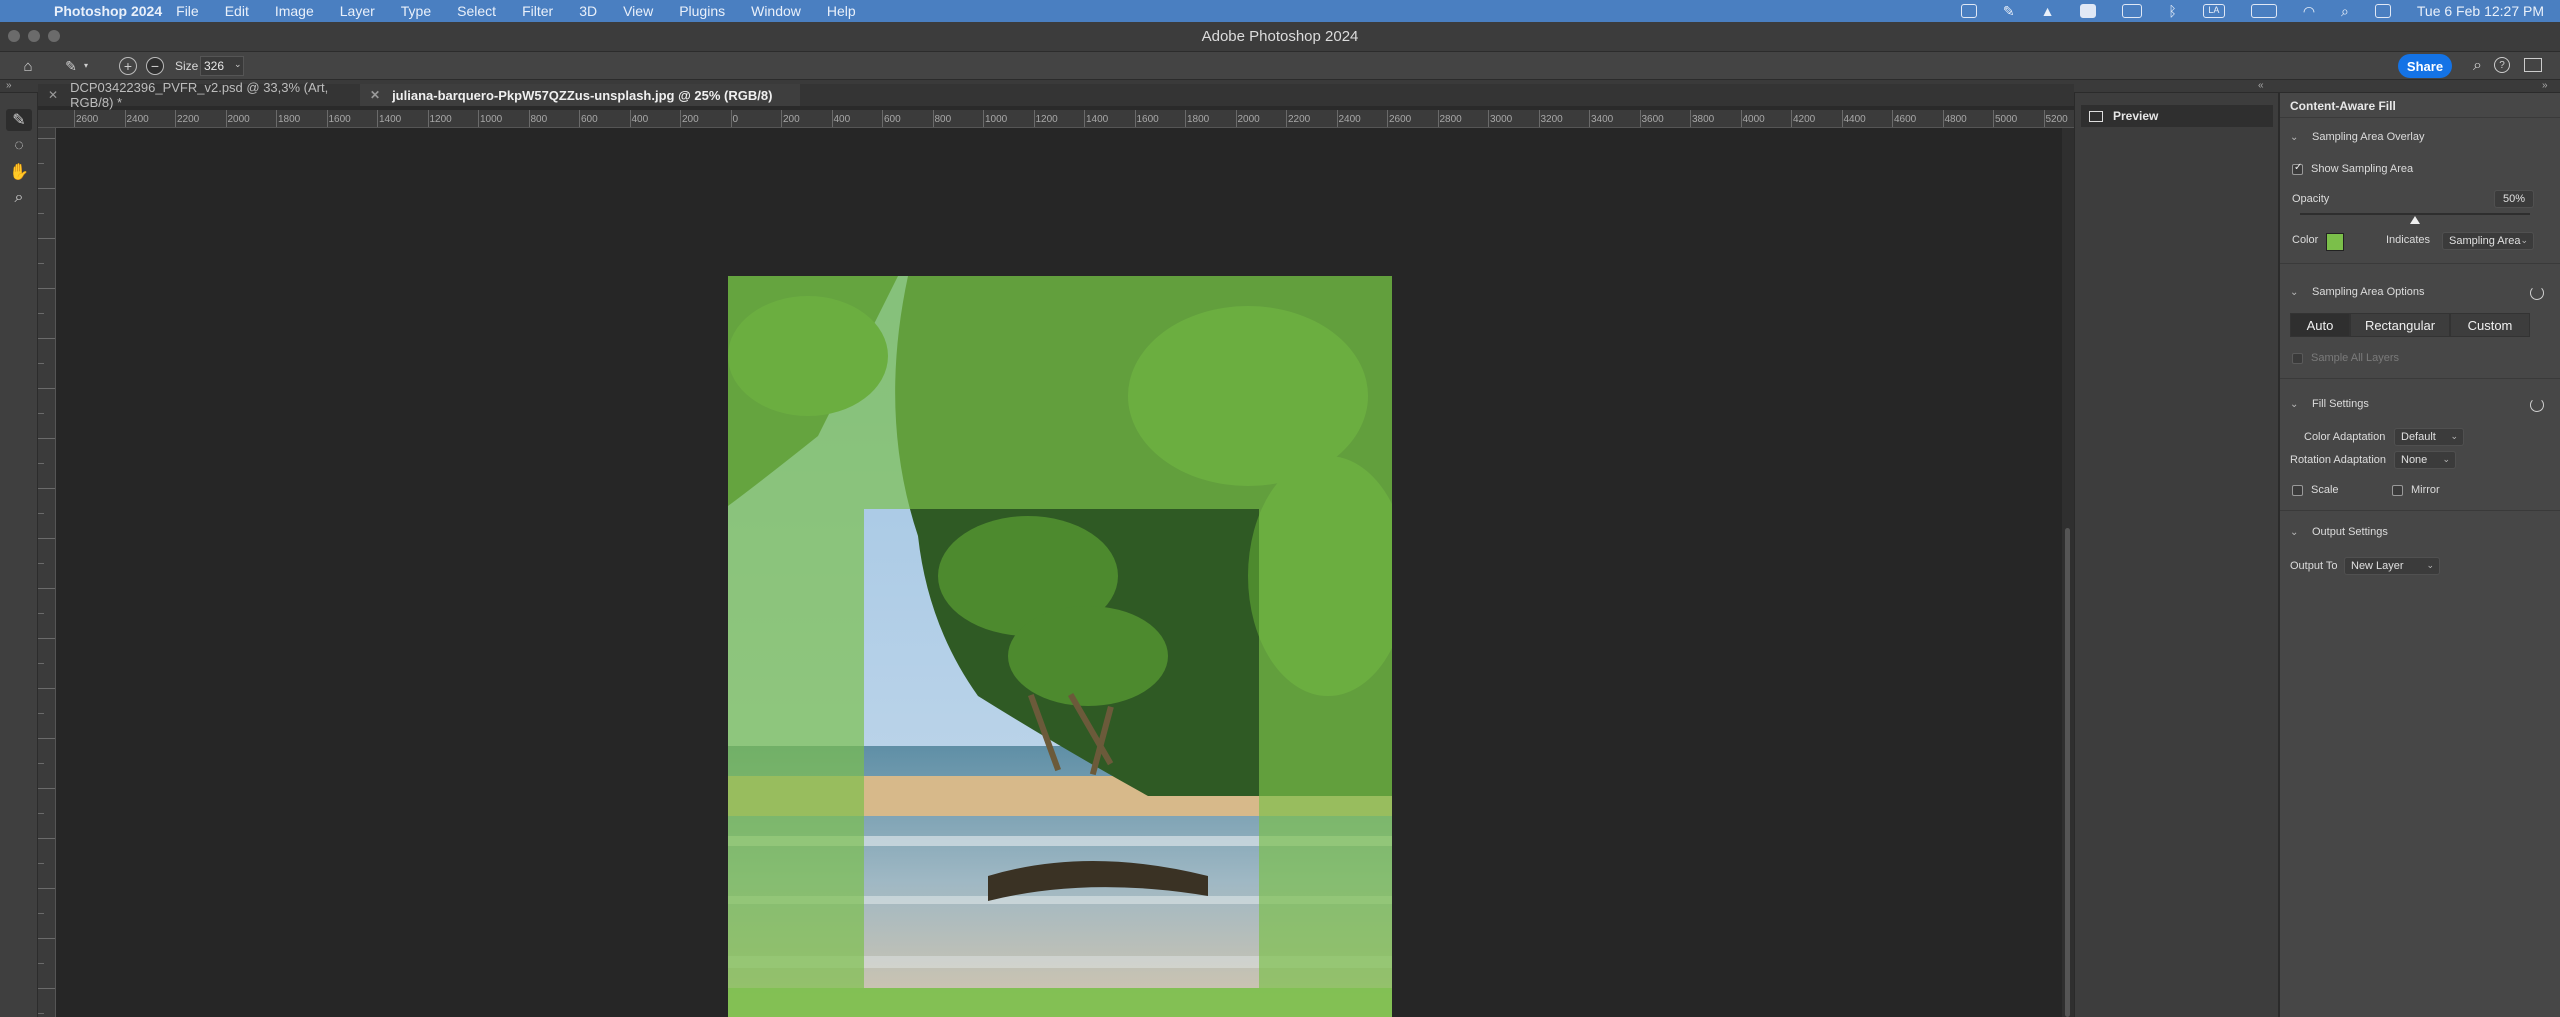 The width and height of the screenshot is (2560, 1017). What do you see at coordinates (2132, 11) in the screenshot?
I see `cloud-icon` at bounding box center [2132, 11].